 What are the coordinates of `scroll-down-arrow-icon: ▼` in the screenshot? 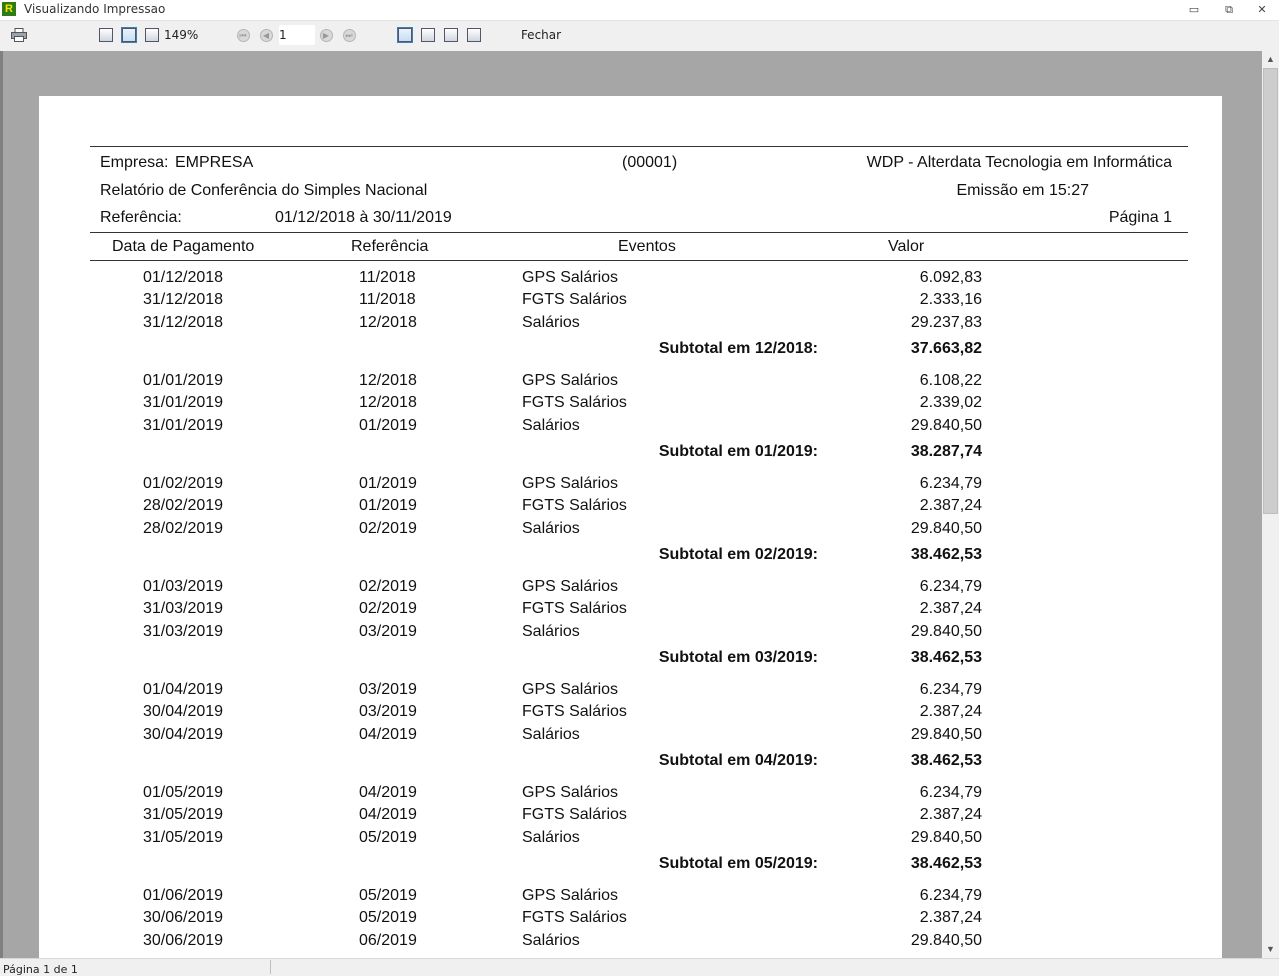 It's located at (1270, 949).